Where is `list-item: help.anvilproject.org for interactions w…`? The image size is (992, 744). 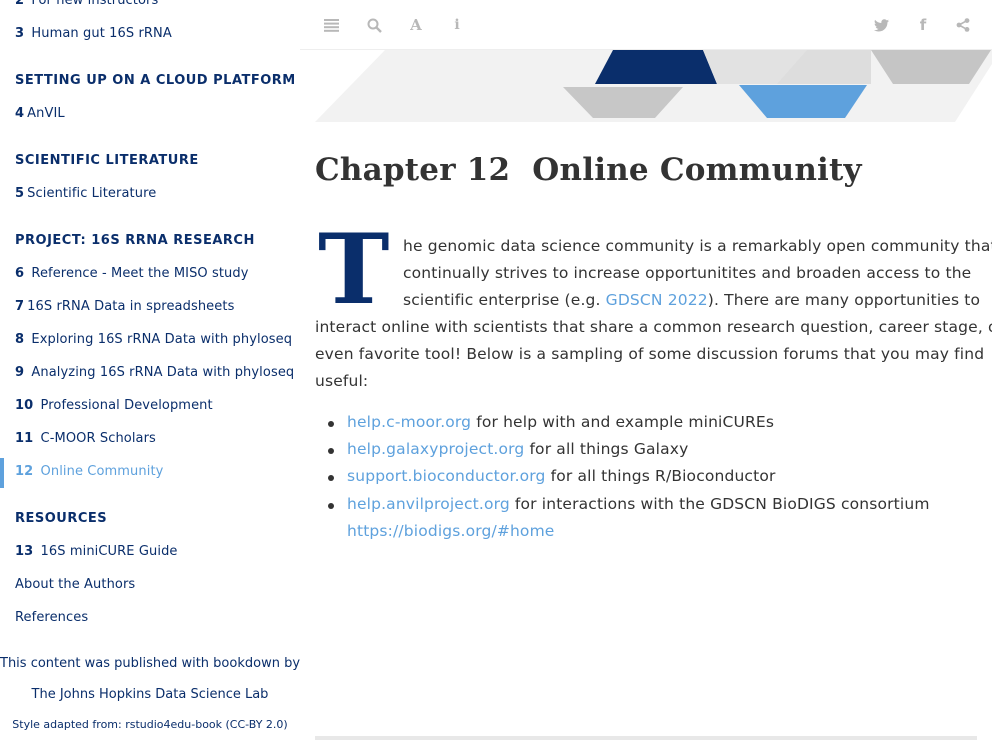 list-item: help.anvilproject.org for interactions w… is located at coordinates (638, 504).